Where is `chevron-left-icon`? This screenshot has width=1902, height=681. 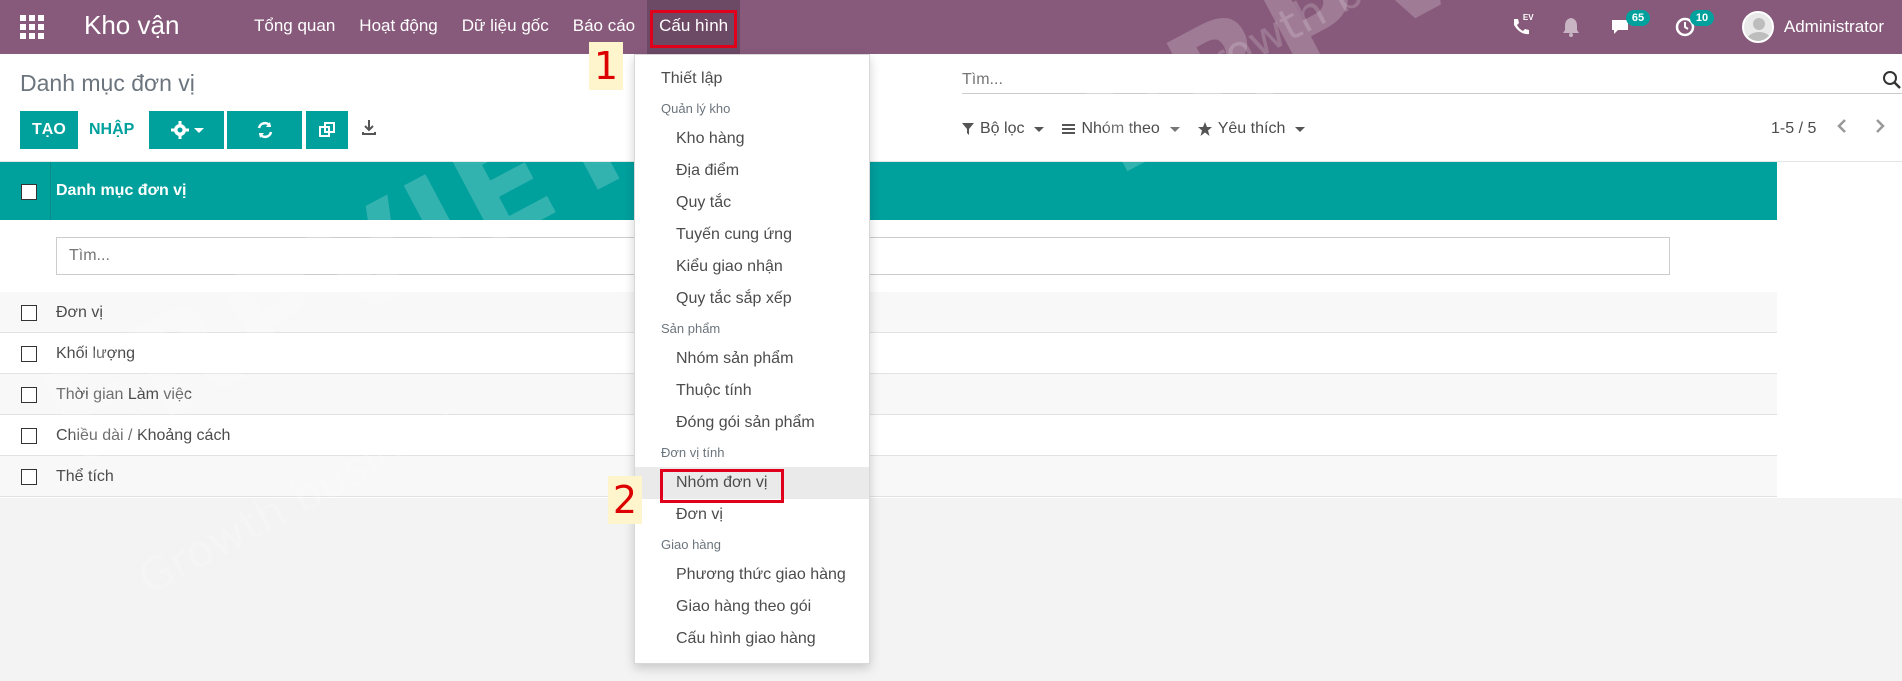
chevron-left-icon is located at coordinates (1842, 126).